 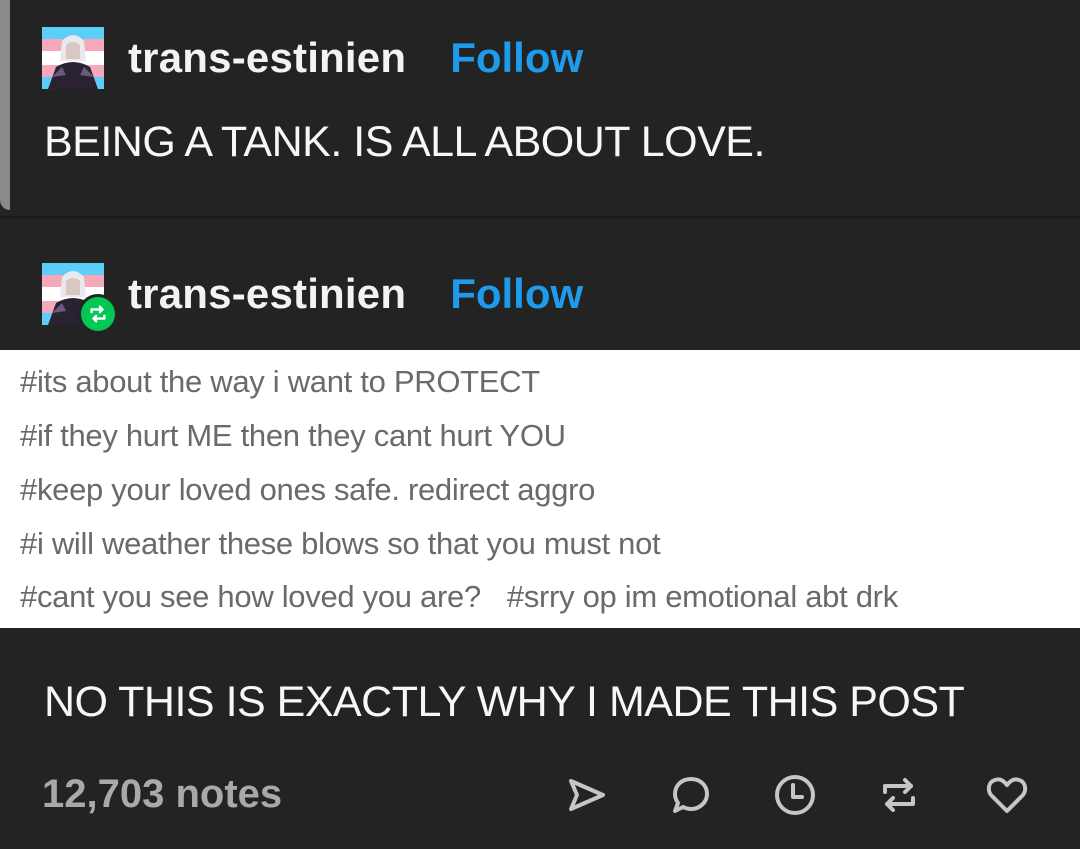 I want to click on tag-line: #if they hurt ME then they cant hurt YOU, so click(x=293, y=436).